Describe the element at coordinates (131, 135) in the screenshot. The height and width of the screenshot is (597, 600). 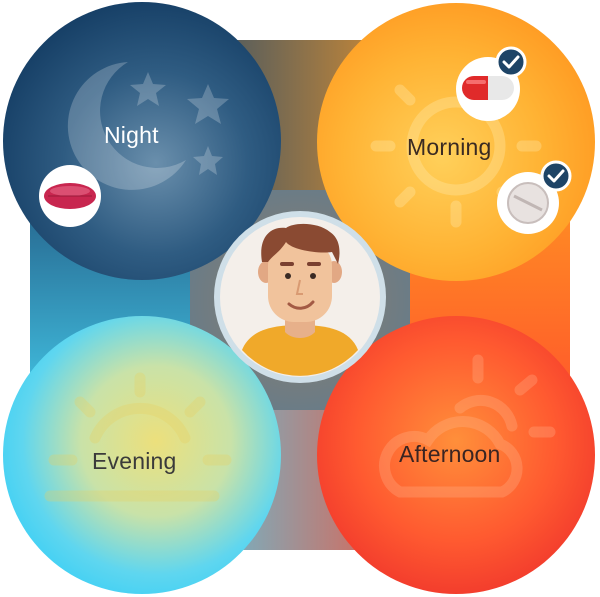
I see `night-label: Night` at that location.